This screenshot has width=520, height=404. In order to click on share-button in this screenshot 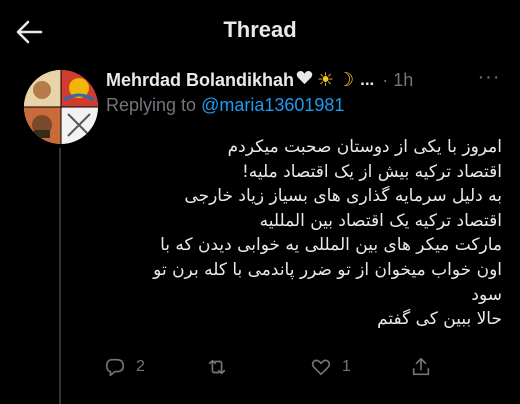, I will do `click(421, 367)`.